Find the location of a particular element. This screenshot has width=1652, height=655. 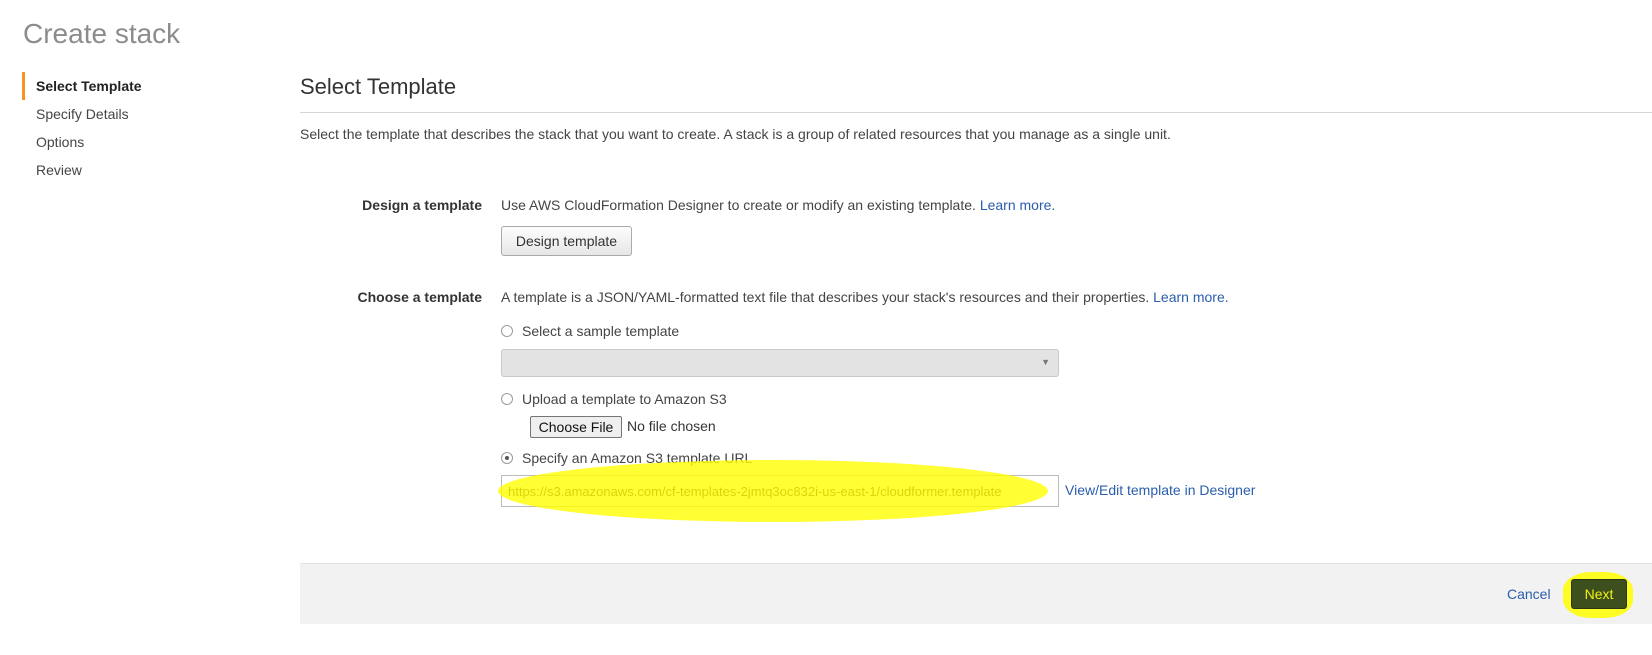

step-review: Review is located at coordinates (132, 170).